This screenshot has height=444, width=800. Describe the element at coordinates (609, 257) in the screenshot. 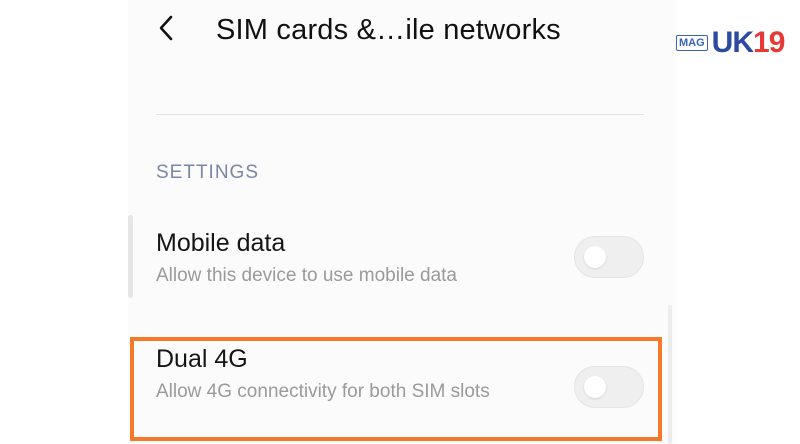

I see `mobile-data-toggle` at that location.